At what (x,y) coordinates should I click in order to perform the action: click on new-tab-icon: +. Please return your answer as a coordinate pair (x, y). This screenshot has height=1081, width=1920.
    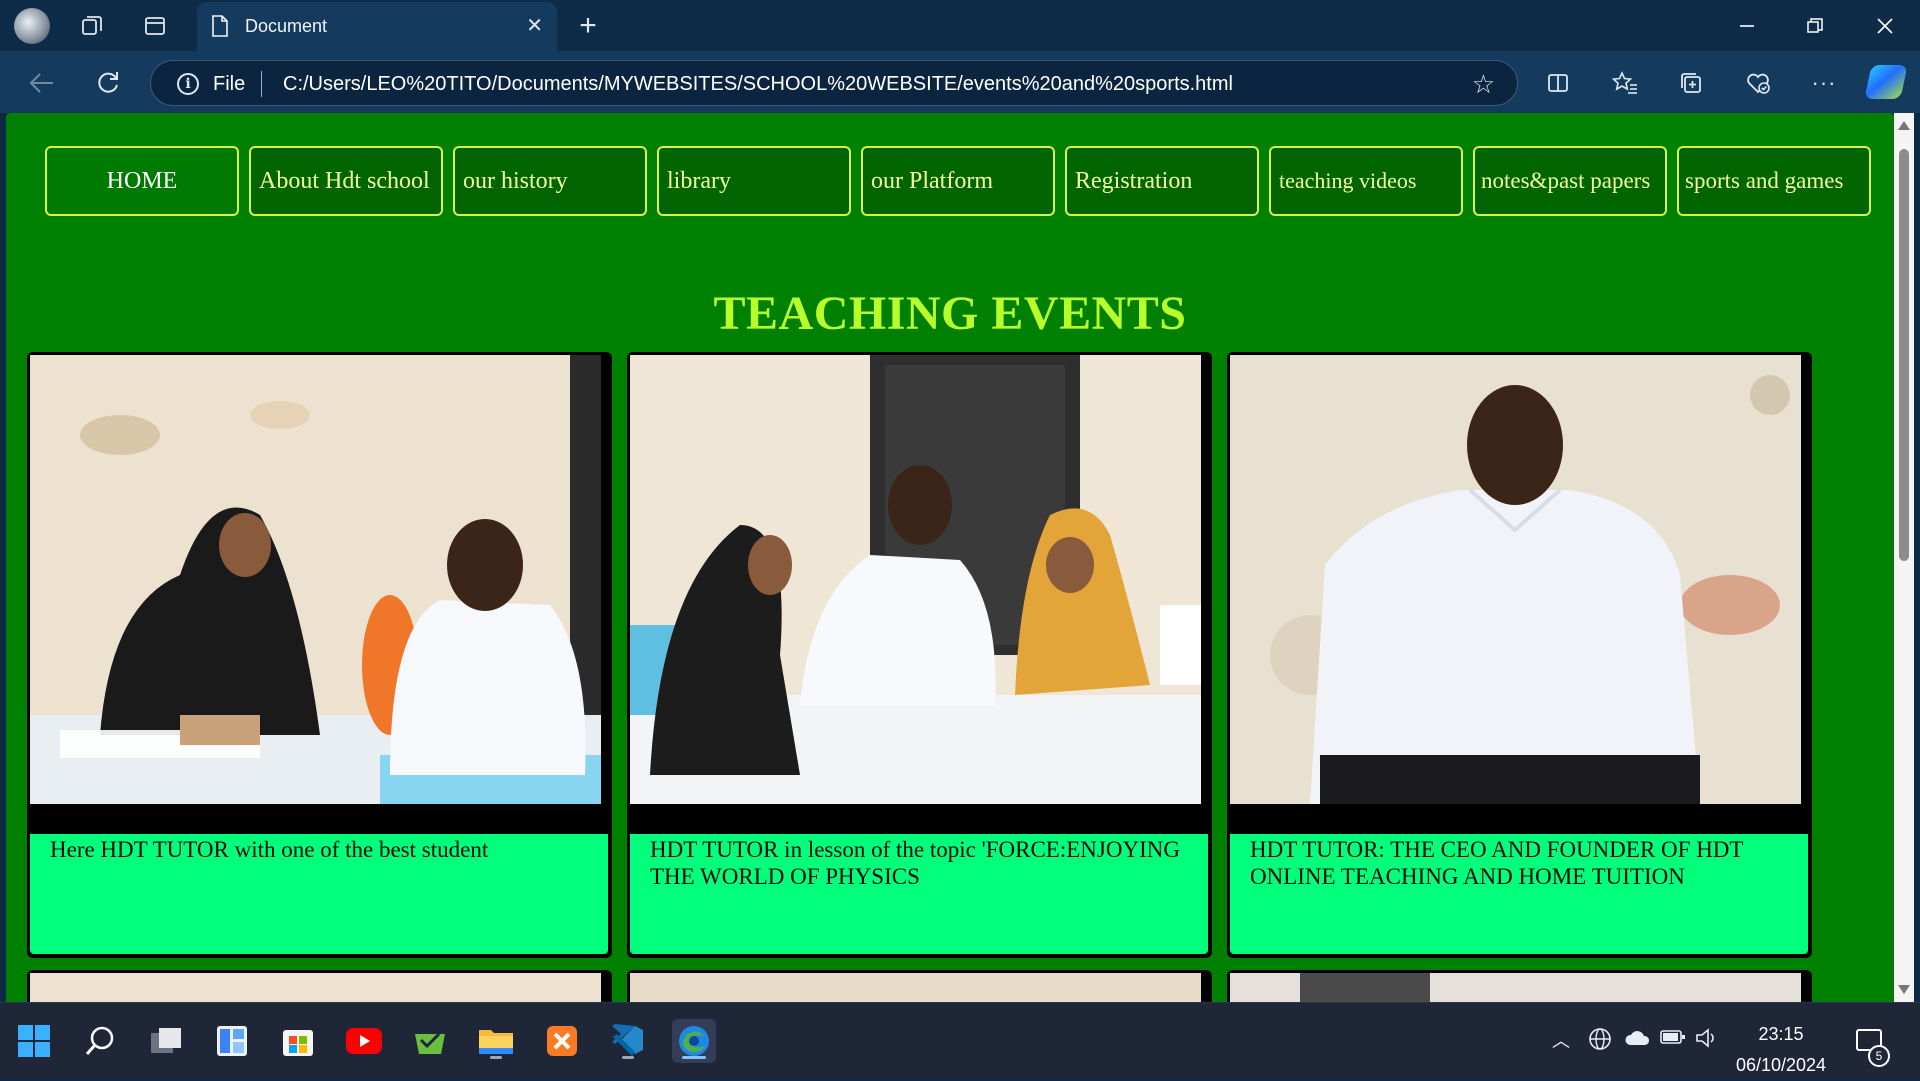
    Looking at the image, I should click on (588, 26).